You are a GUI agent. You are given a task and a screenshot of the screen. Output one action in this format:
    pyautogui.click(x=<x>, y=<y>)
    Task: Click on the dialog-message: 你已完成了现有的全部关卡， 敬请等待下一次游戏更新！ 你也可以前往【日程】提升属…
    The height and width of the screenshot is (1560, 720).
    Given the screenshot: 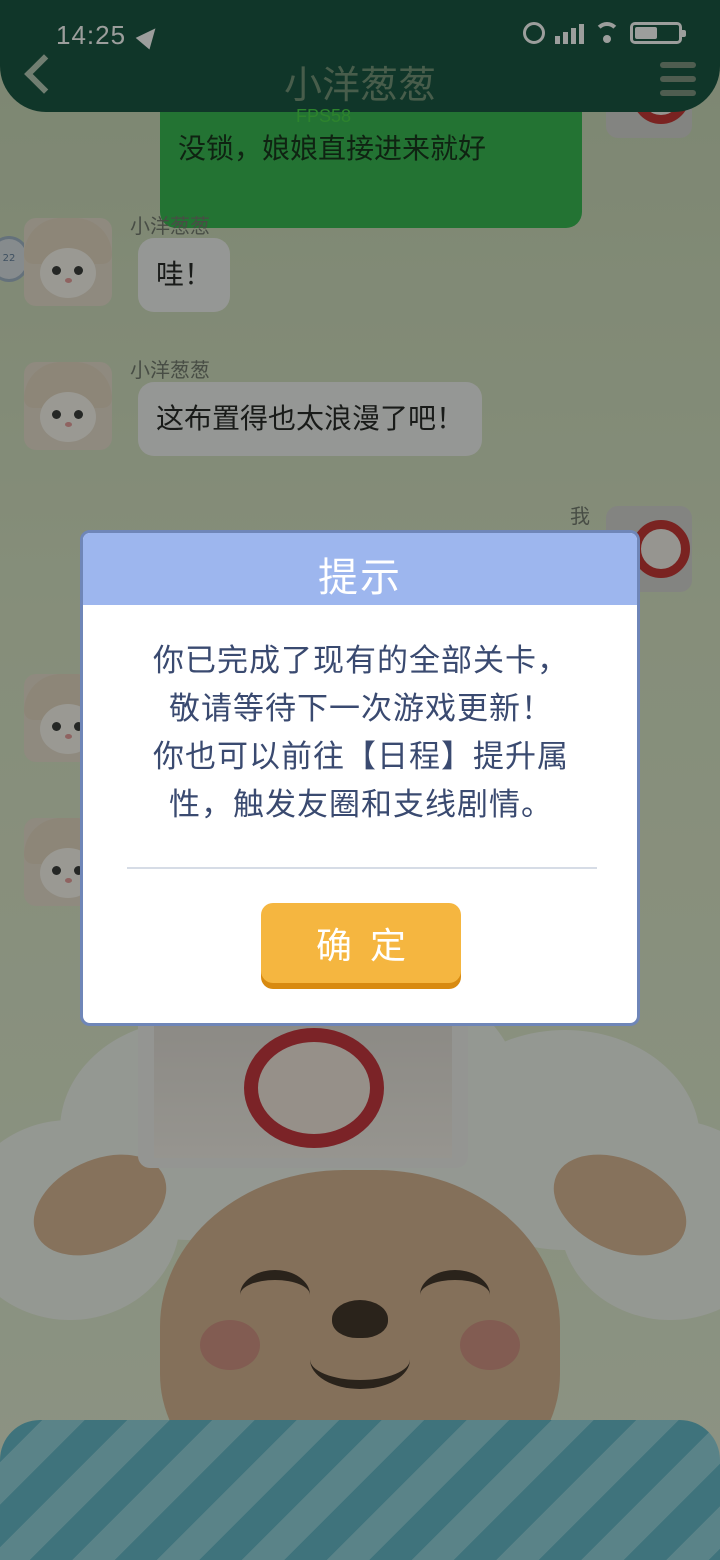 What is the action you would take?
    pyautogui.click(x=361, y=733)
    